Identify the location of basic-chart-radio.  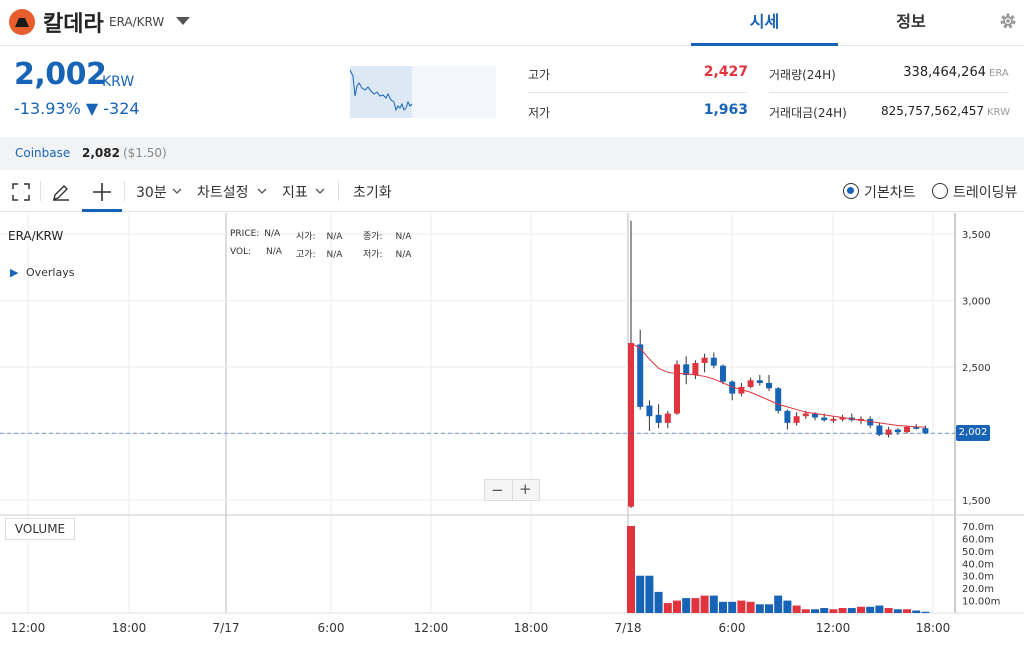
(851, 191).